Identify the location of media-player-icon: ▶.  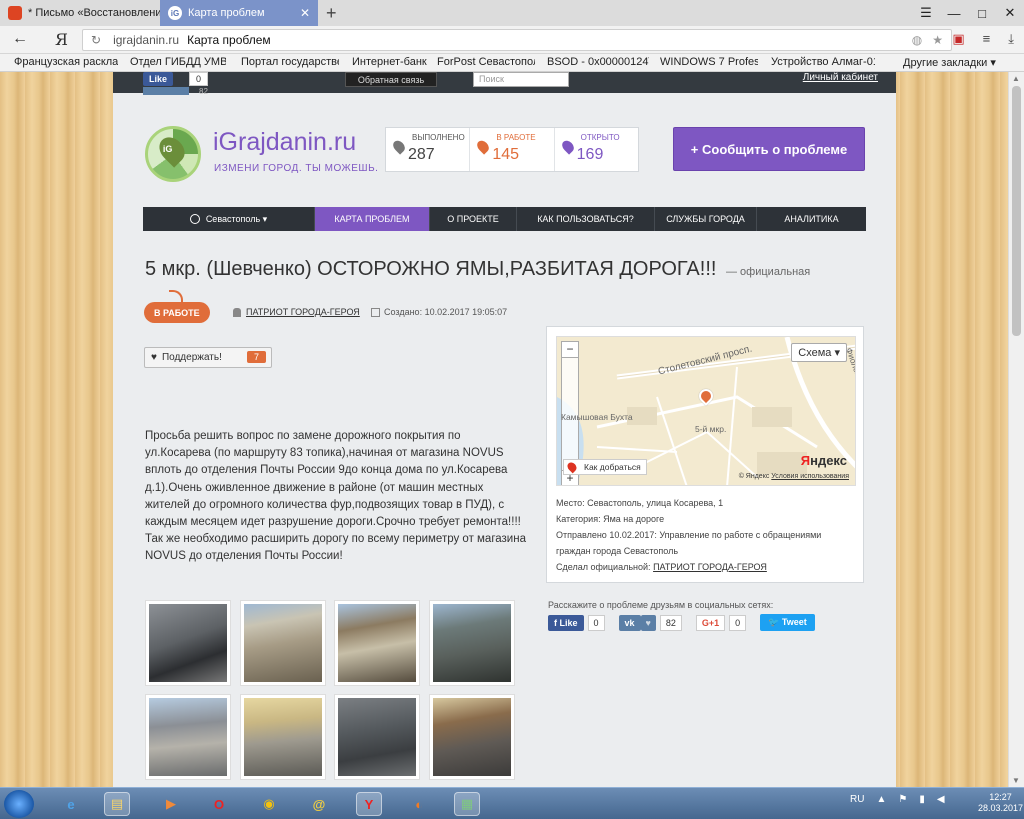
(171, 804).